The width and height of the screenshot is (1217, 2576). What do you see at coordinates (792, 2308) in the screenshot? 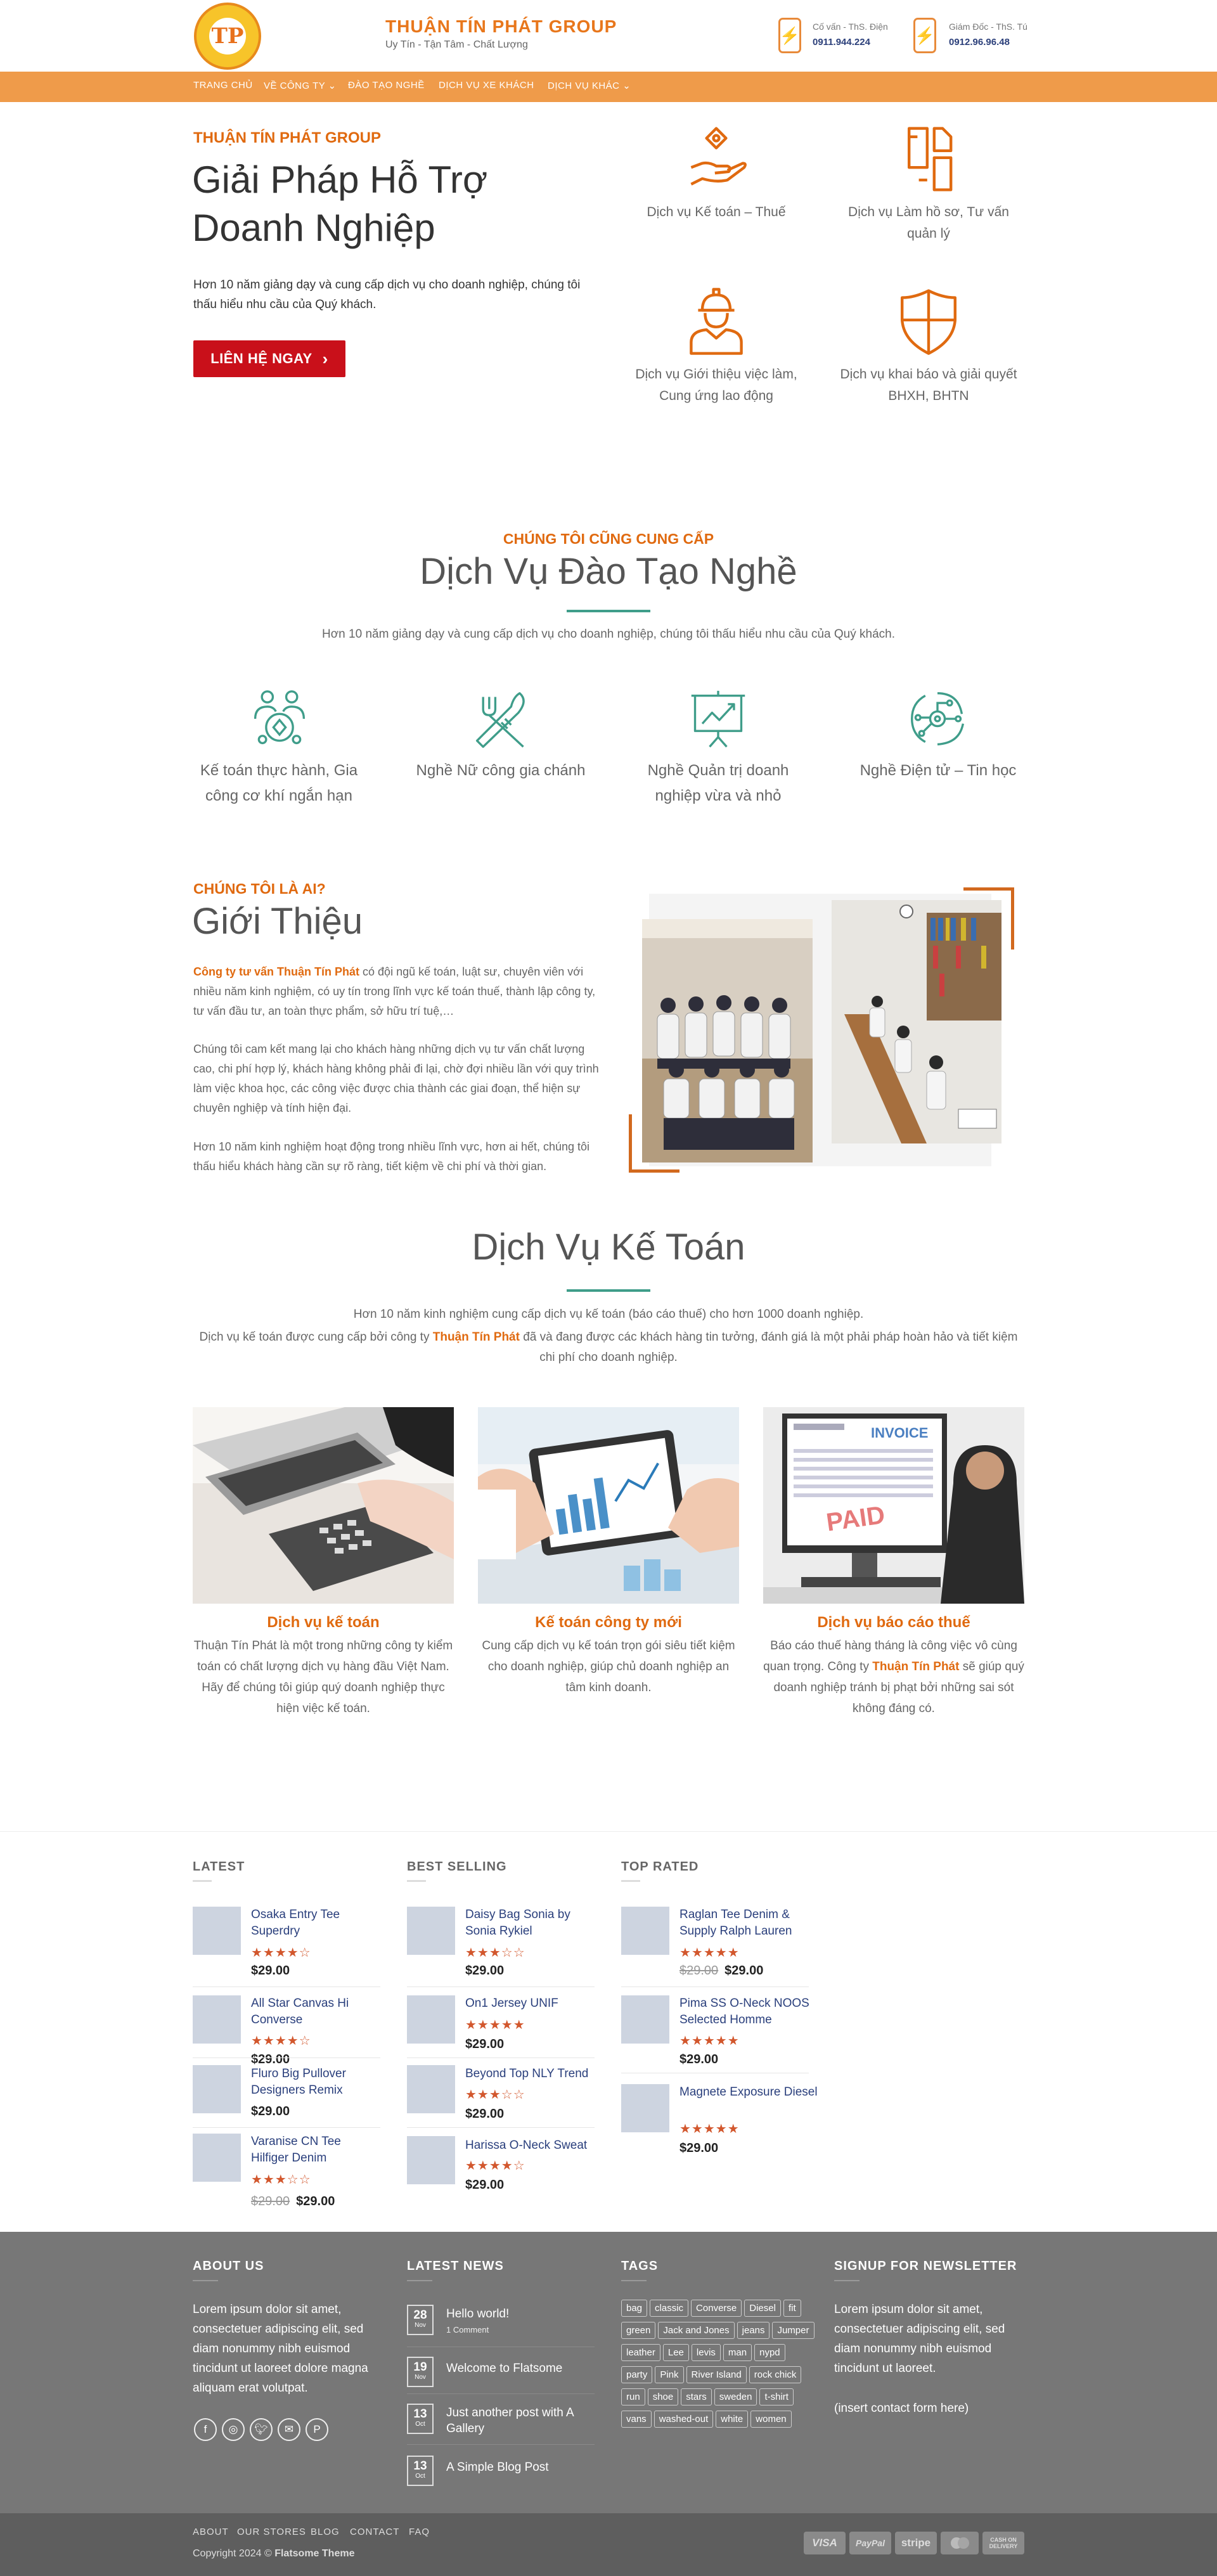
I see `tag-link: fit` at bounding box center [792, 2308].